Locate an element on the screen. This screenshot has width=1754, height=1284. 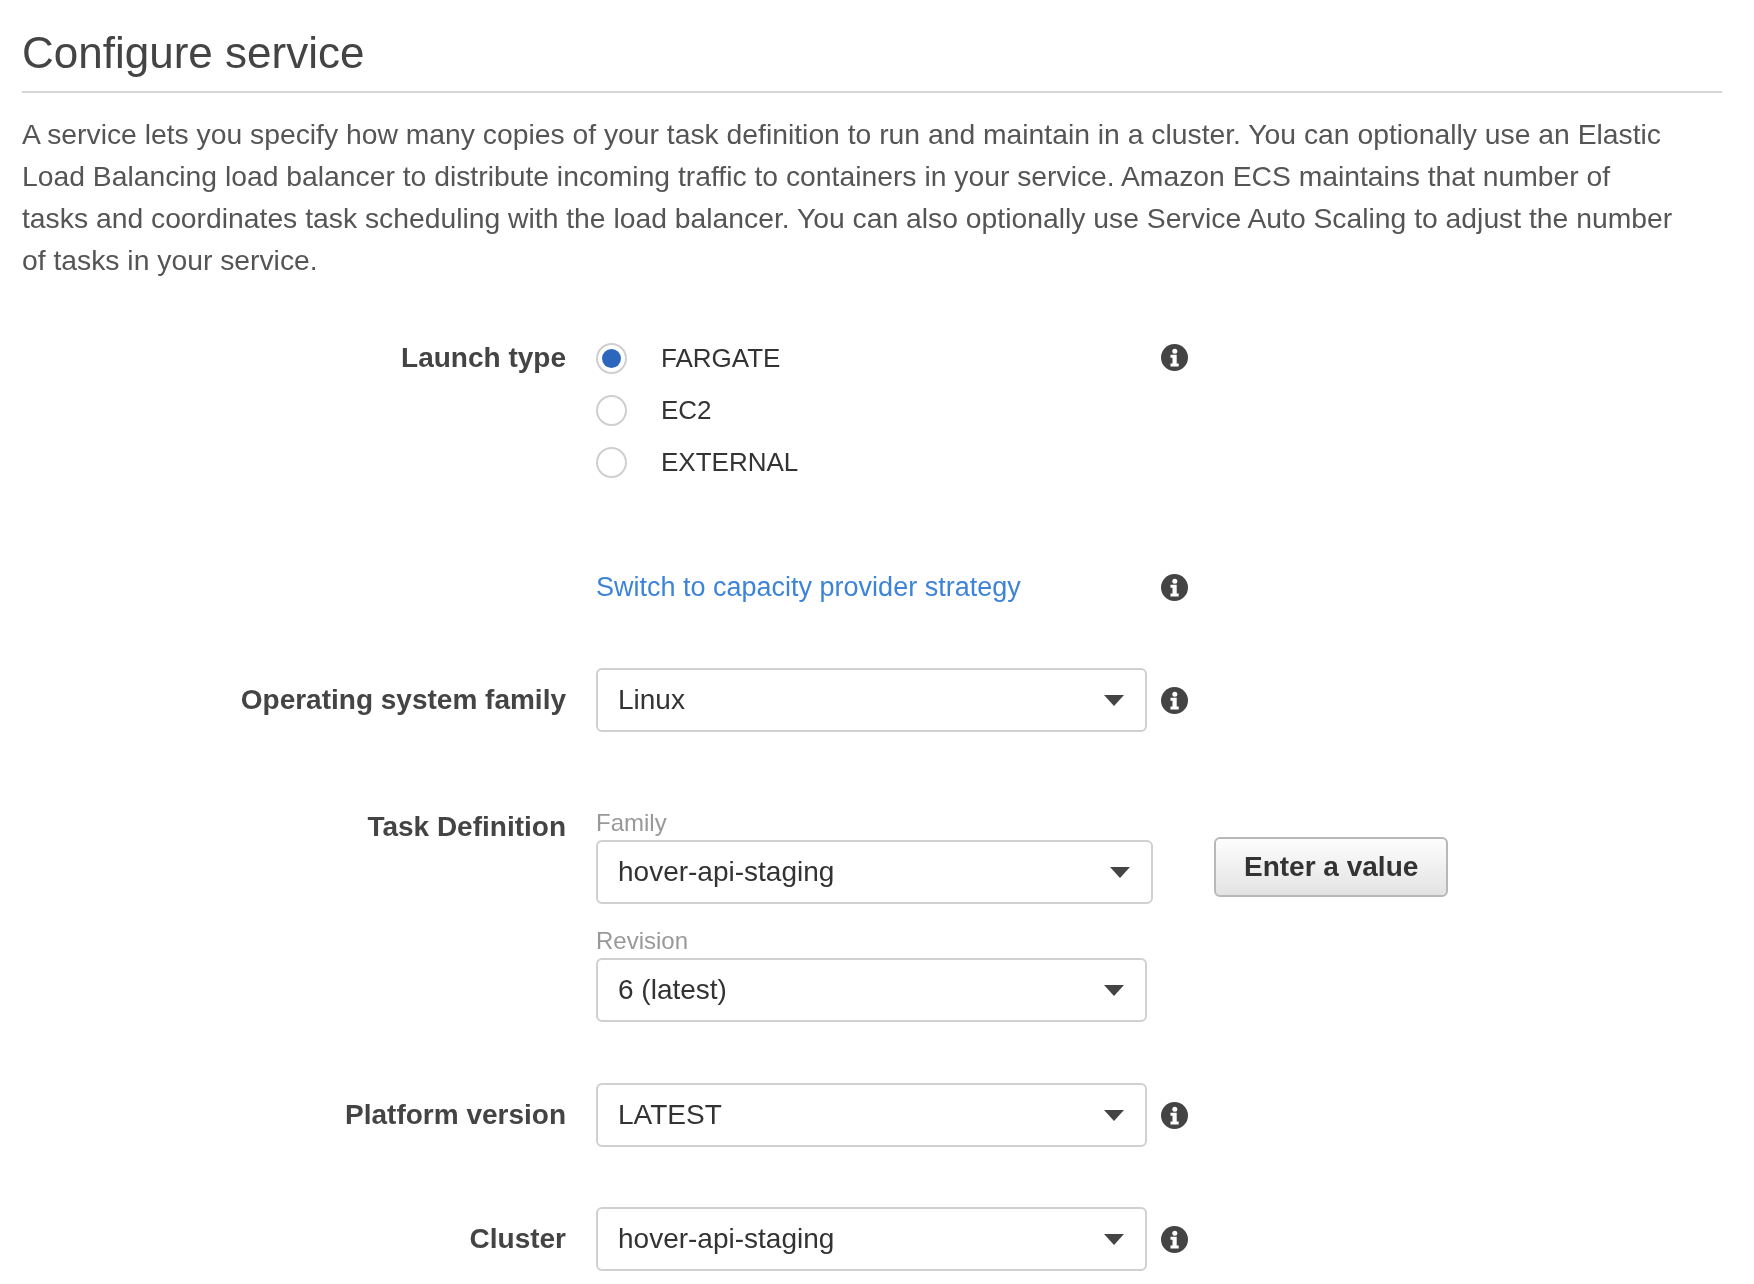
description-text: A service lets you specify how many copies of your task definition to run and maintain in a cluster. You can optionally use an Elastic Load Balancing load balancer to distribute incoming traffic to containers in your service. Amazon ECS maintains that number of tasks and coordinates task scheduling with the load balancer. You can also optionally use Service Auto Scaling to adjust the number of tasks in your service. is located at coordinates (848, 197).